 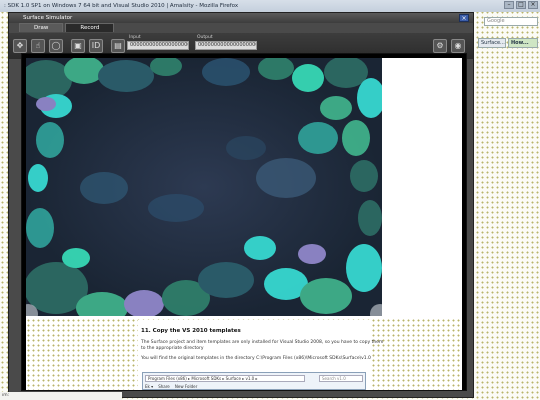 What do you see at coordinates (341, 378) in the screenshot?
I see `explorer-search: Search v1.0` at bounding box center [341, 378].